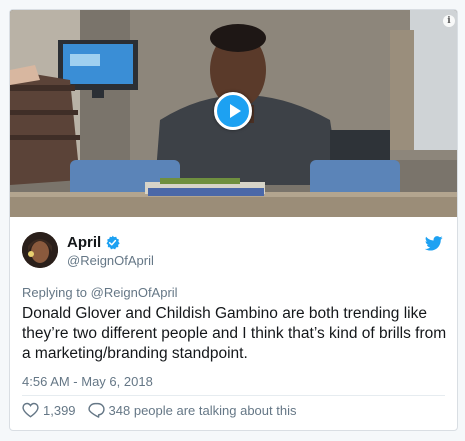  What do you see at coordinates (110, 260) in the screenshot?
I see `user-handle: @ReignOfApril` at bounding box center [110, 260].